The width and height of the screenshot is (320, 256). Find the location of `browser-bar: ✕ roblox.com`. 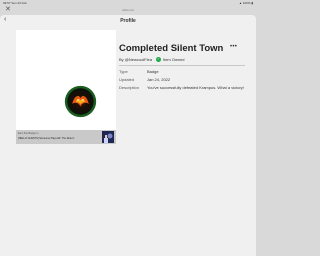

browser-bar: ✕ roblox.com is located at coordinates (128, 10).